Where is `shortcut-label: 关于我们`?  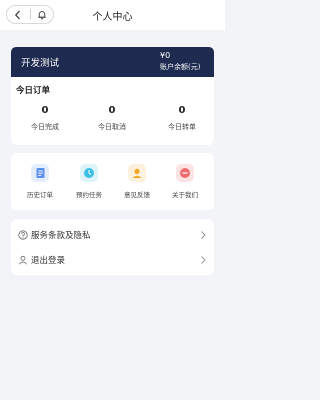
shortcut-label: 关于我们 is located at coordinates (185, 195).